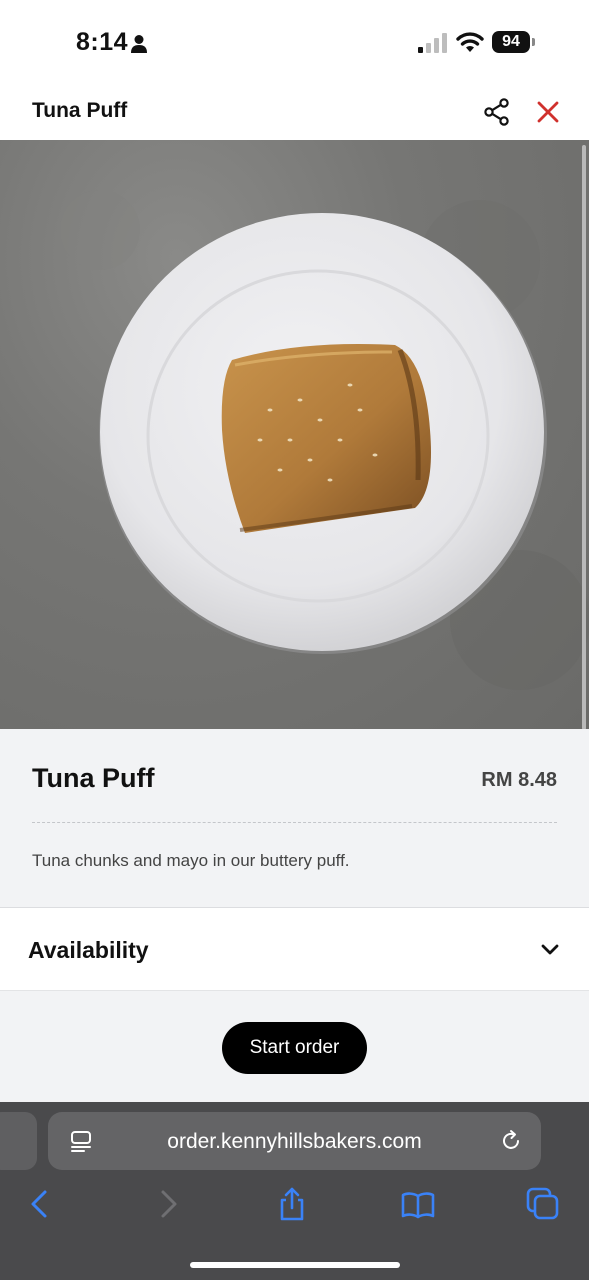 The height and width of the screenshot is (1280, 589). What do you see at coordinates (511, 42) in the screenshot?
I see `battery-level: 94` at bounding box center [511, 42].